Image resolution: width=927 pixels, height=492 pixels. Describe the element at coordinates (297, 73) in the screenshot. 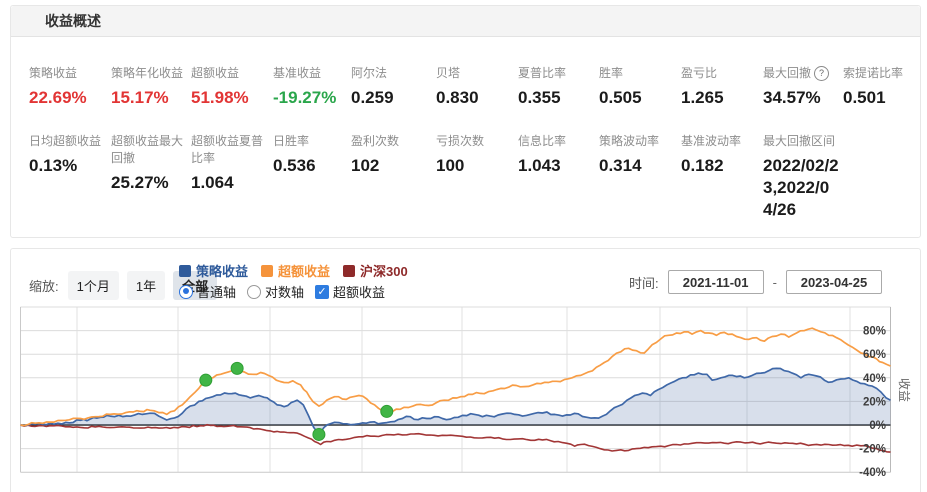

I see `stat-label: 基准收益` at that location.